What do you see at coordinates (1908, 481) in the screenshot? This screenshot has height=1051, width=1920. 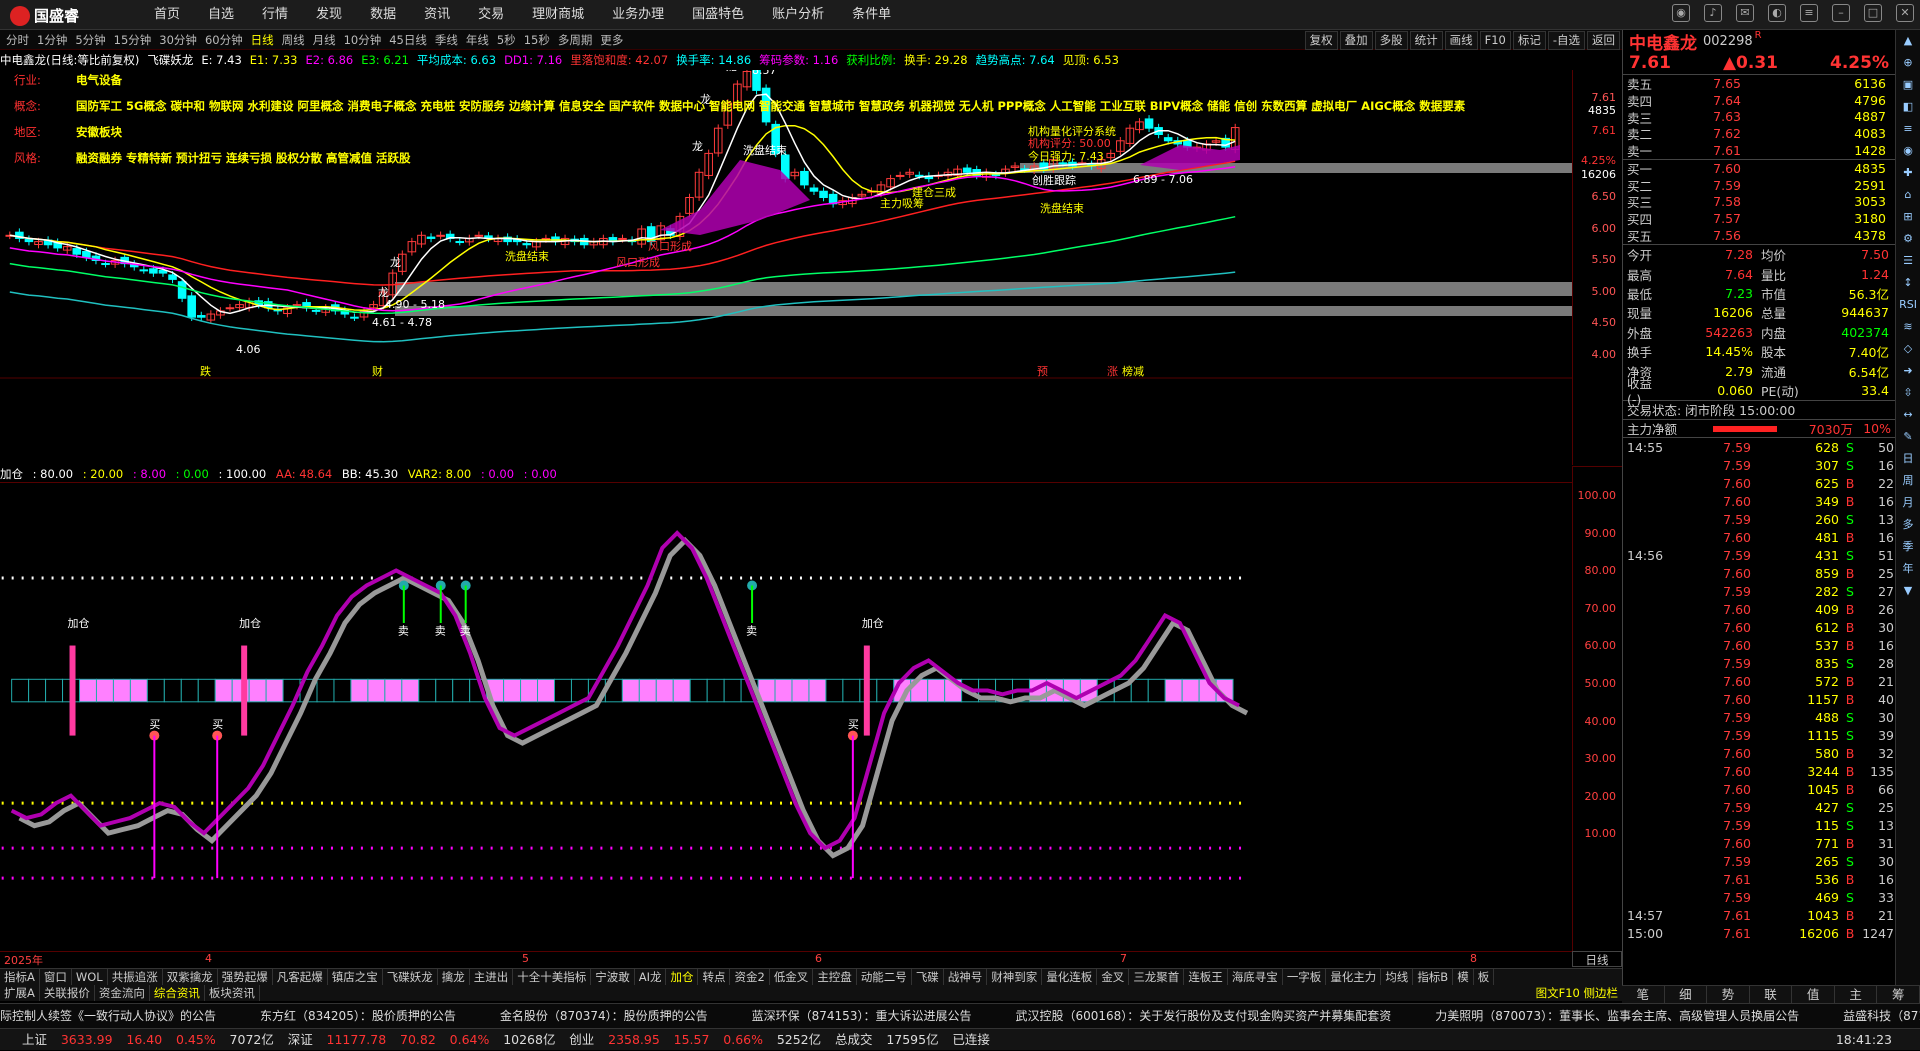 I see `side-tool-icon: 周` at bounding box center [1908, 481].